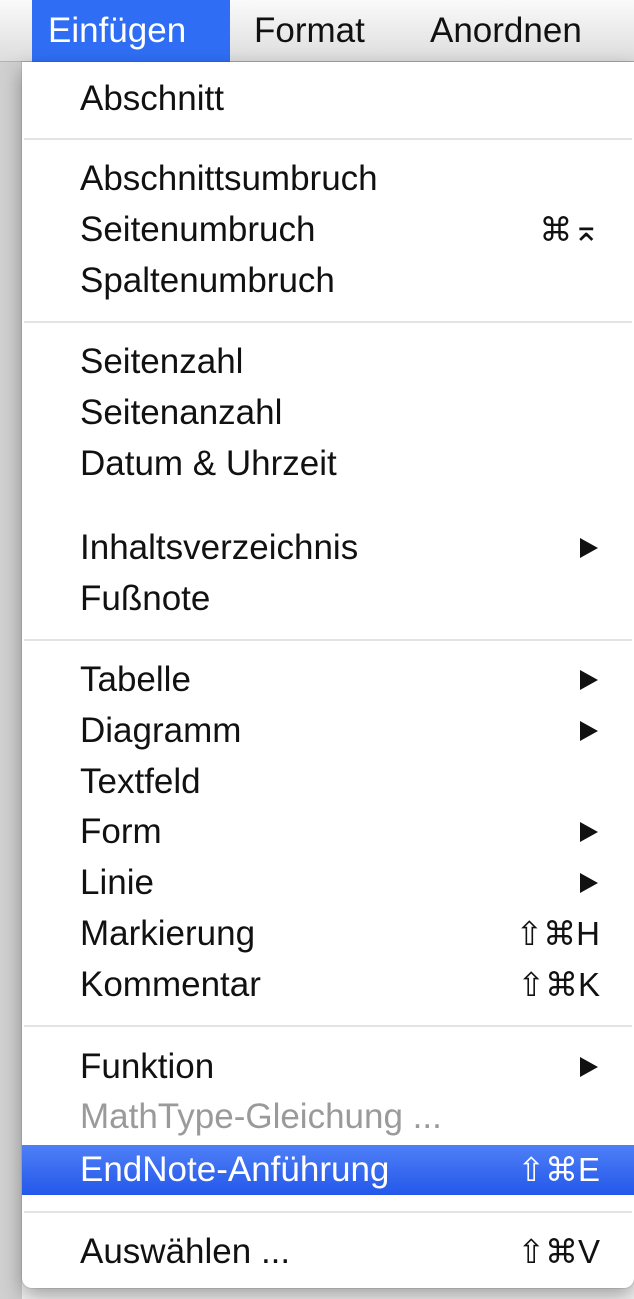 The height and width of the screenshot is (1299, 634). Describe the element at coordinates (162, 361) in the screenshot. I see `menu-item-label: Seitenzahl` at that location.